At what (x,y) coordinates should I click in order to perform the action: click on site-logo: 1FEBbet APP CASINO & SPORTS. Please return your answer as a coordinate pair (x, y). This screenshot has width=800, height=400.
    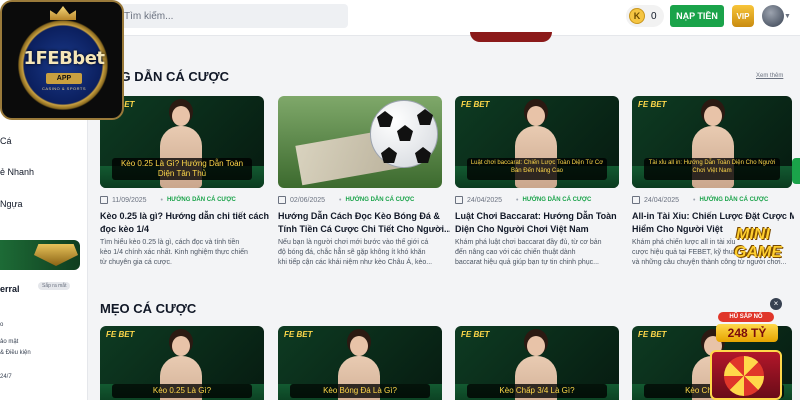
    Looking at the image, I should click on (62, 60).